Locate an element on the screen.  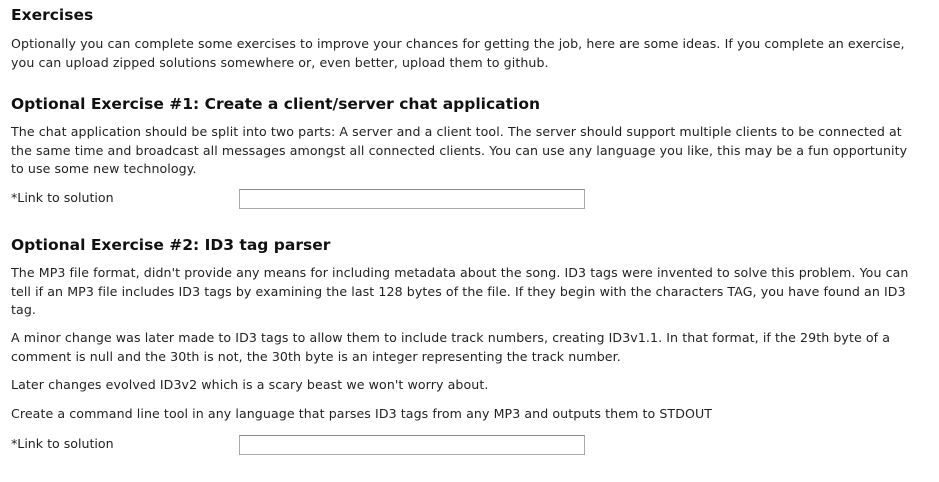
exercise1-link-label: *Link to solution is located at coordinates (62, 197).